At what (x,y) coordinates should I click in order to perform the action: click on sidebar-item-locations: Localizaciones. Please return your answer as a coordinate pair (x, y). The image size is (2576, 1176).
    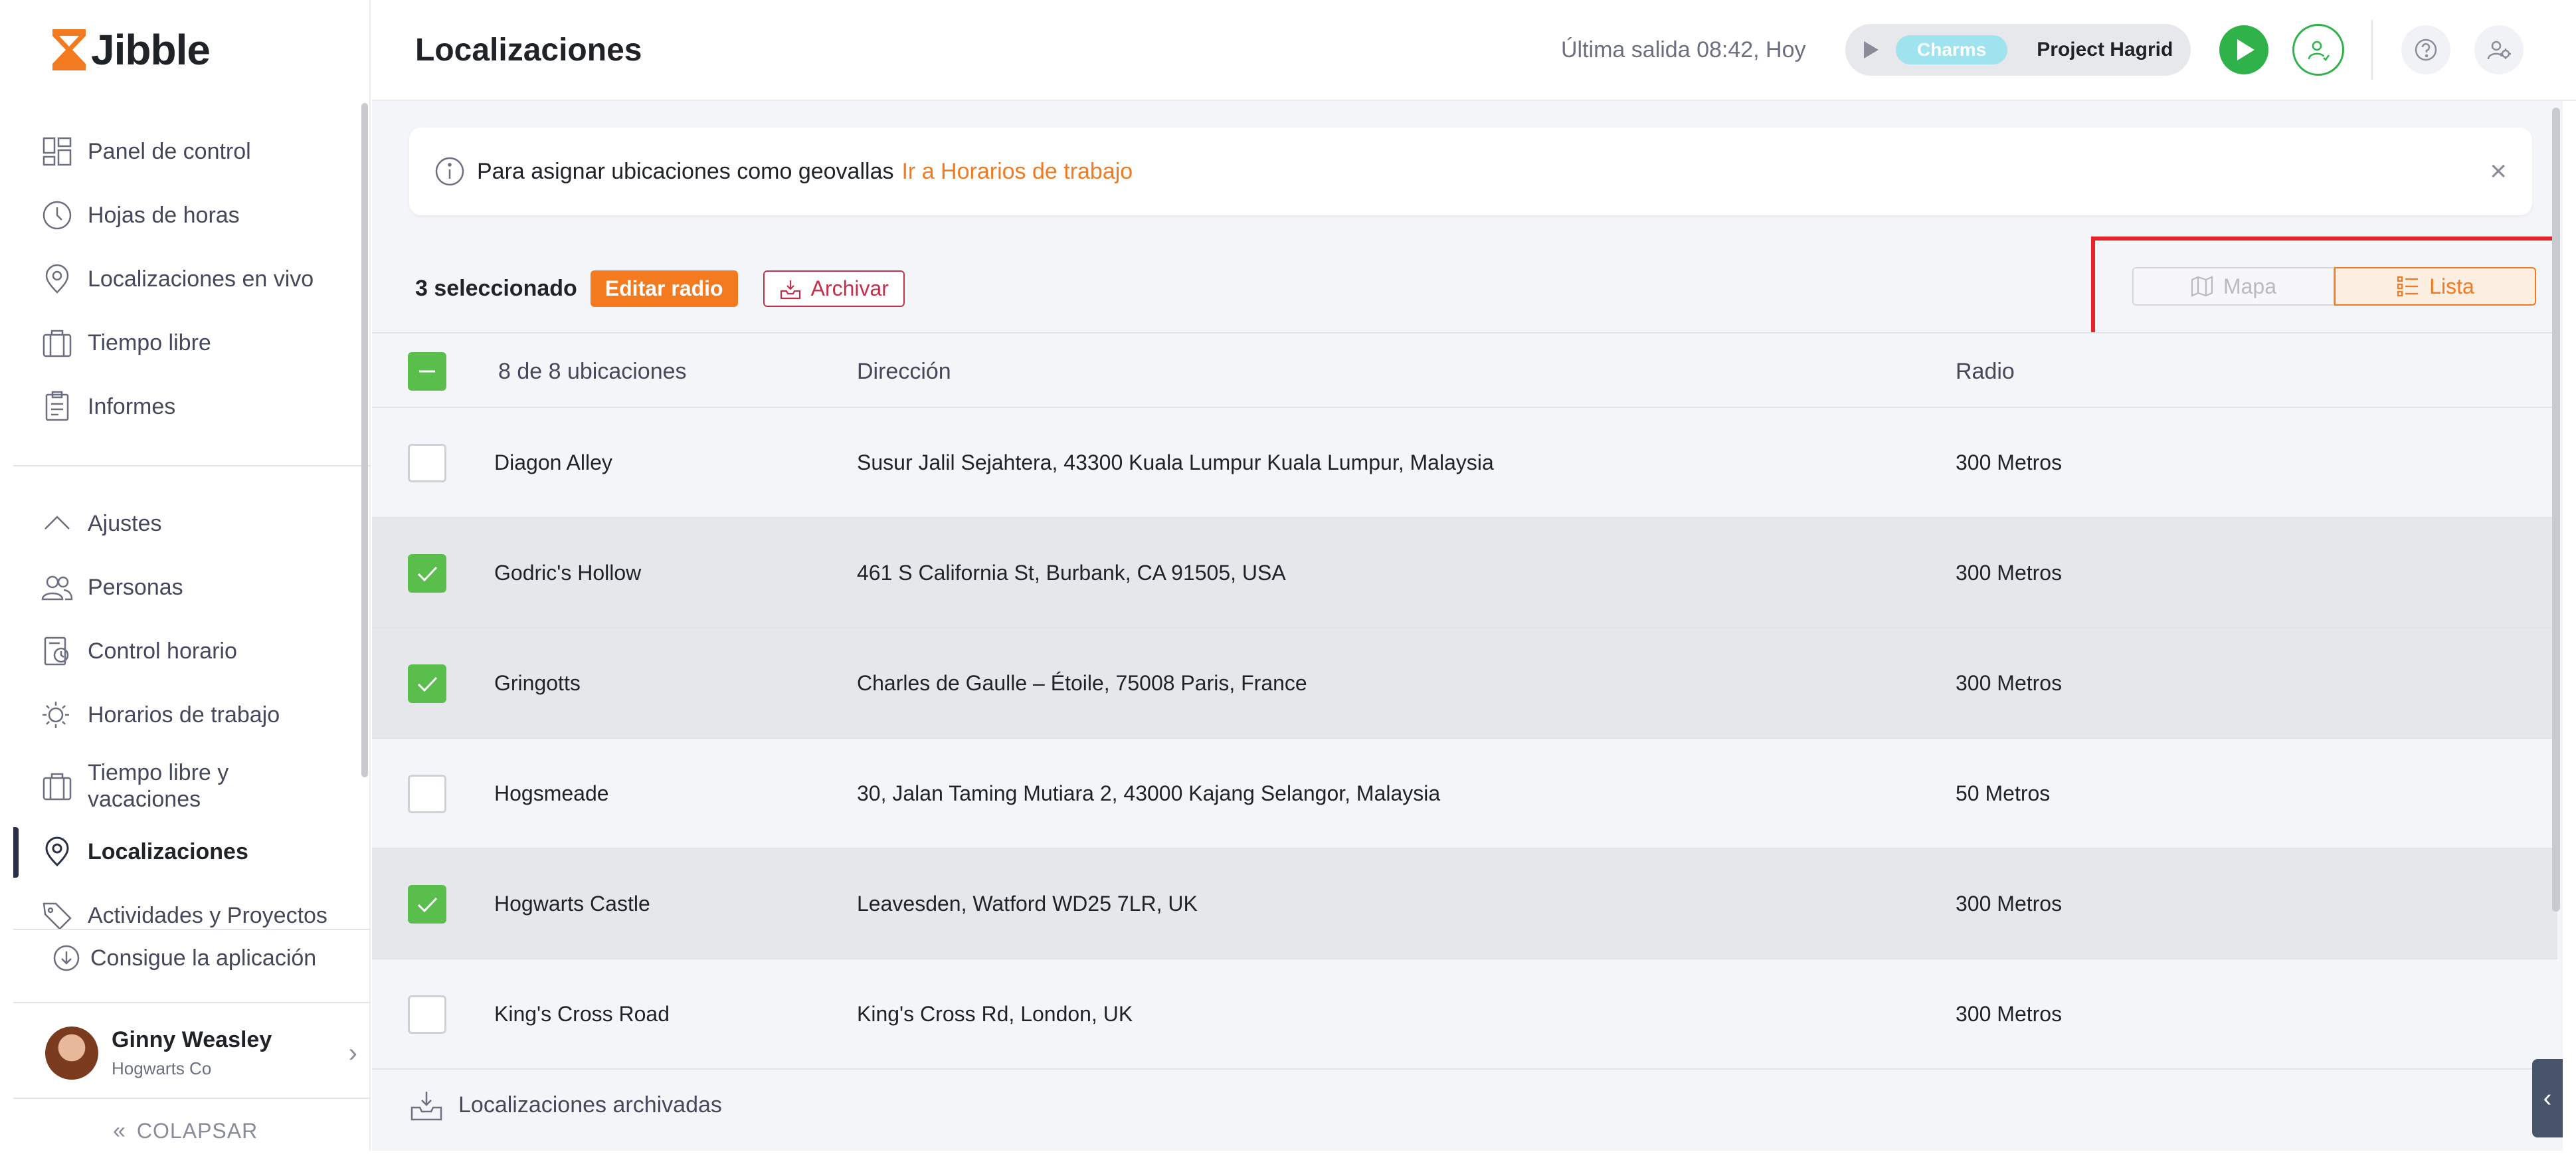
    Looking at the image, I should click on (144, 852).